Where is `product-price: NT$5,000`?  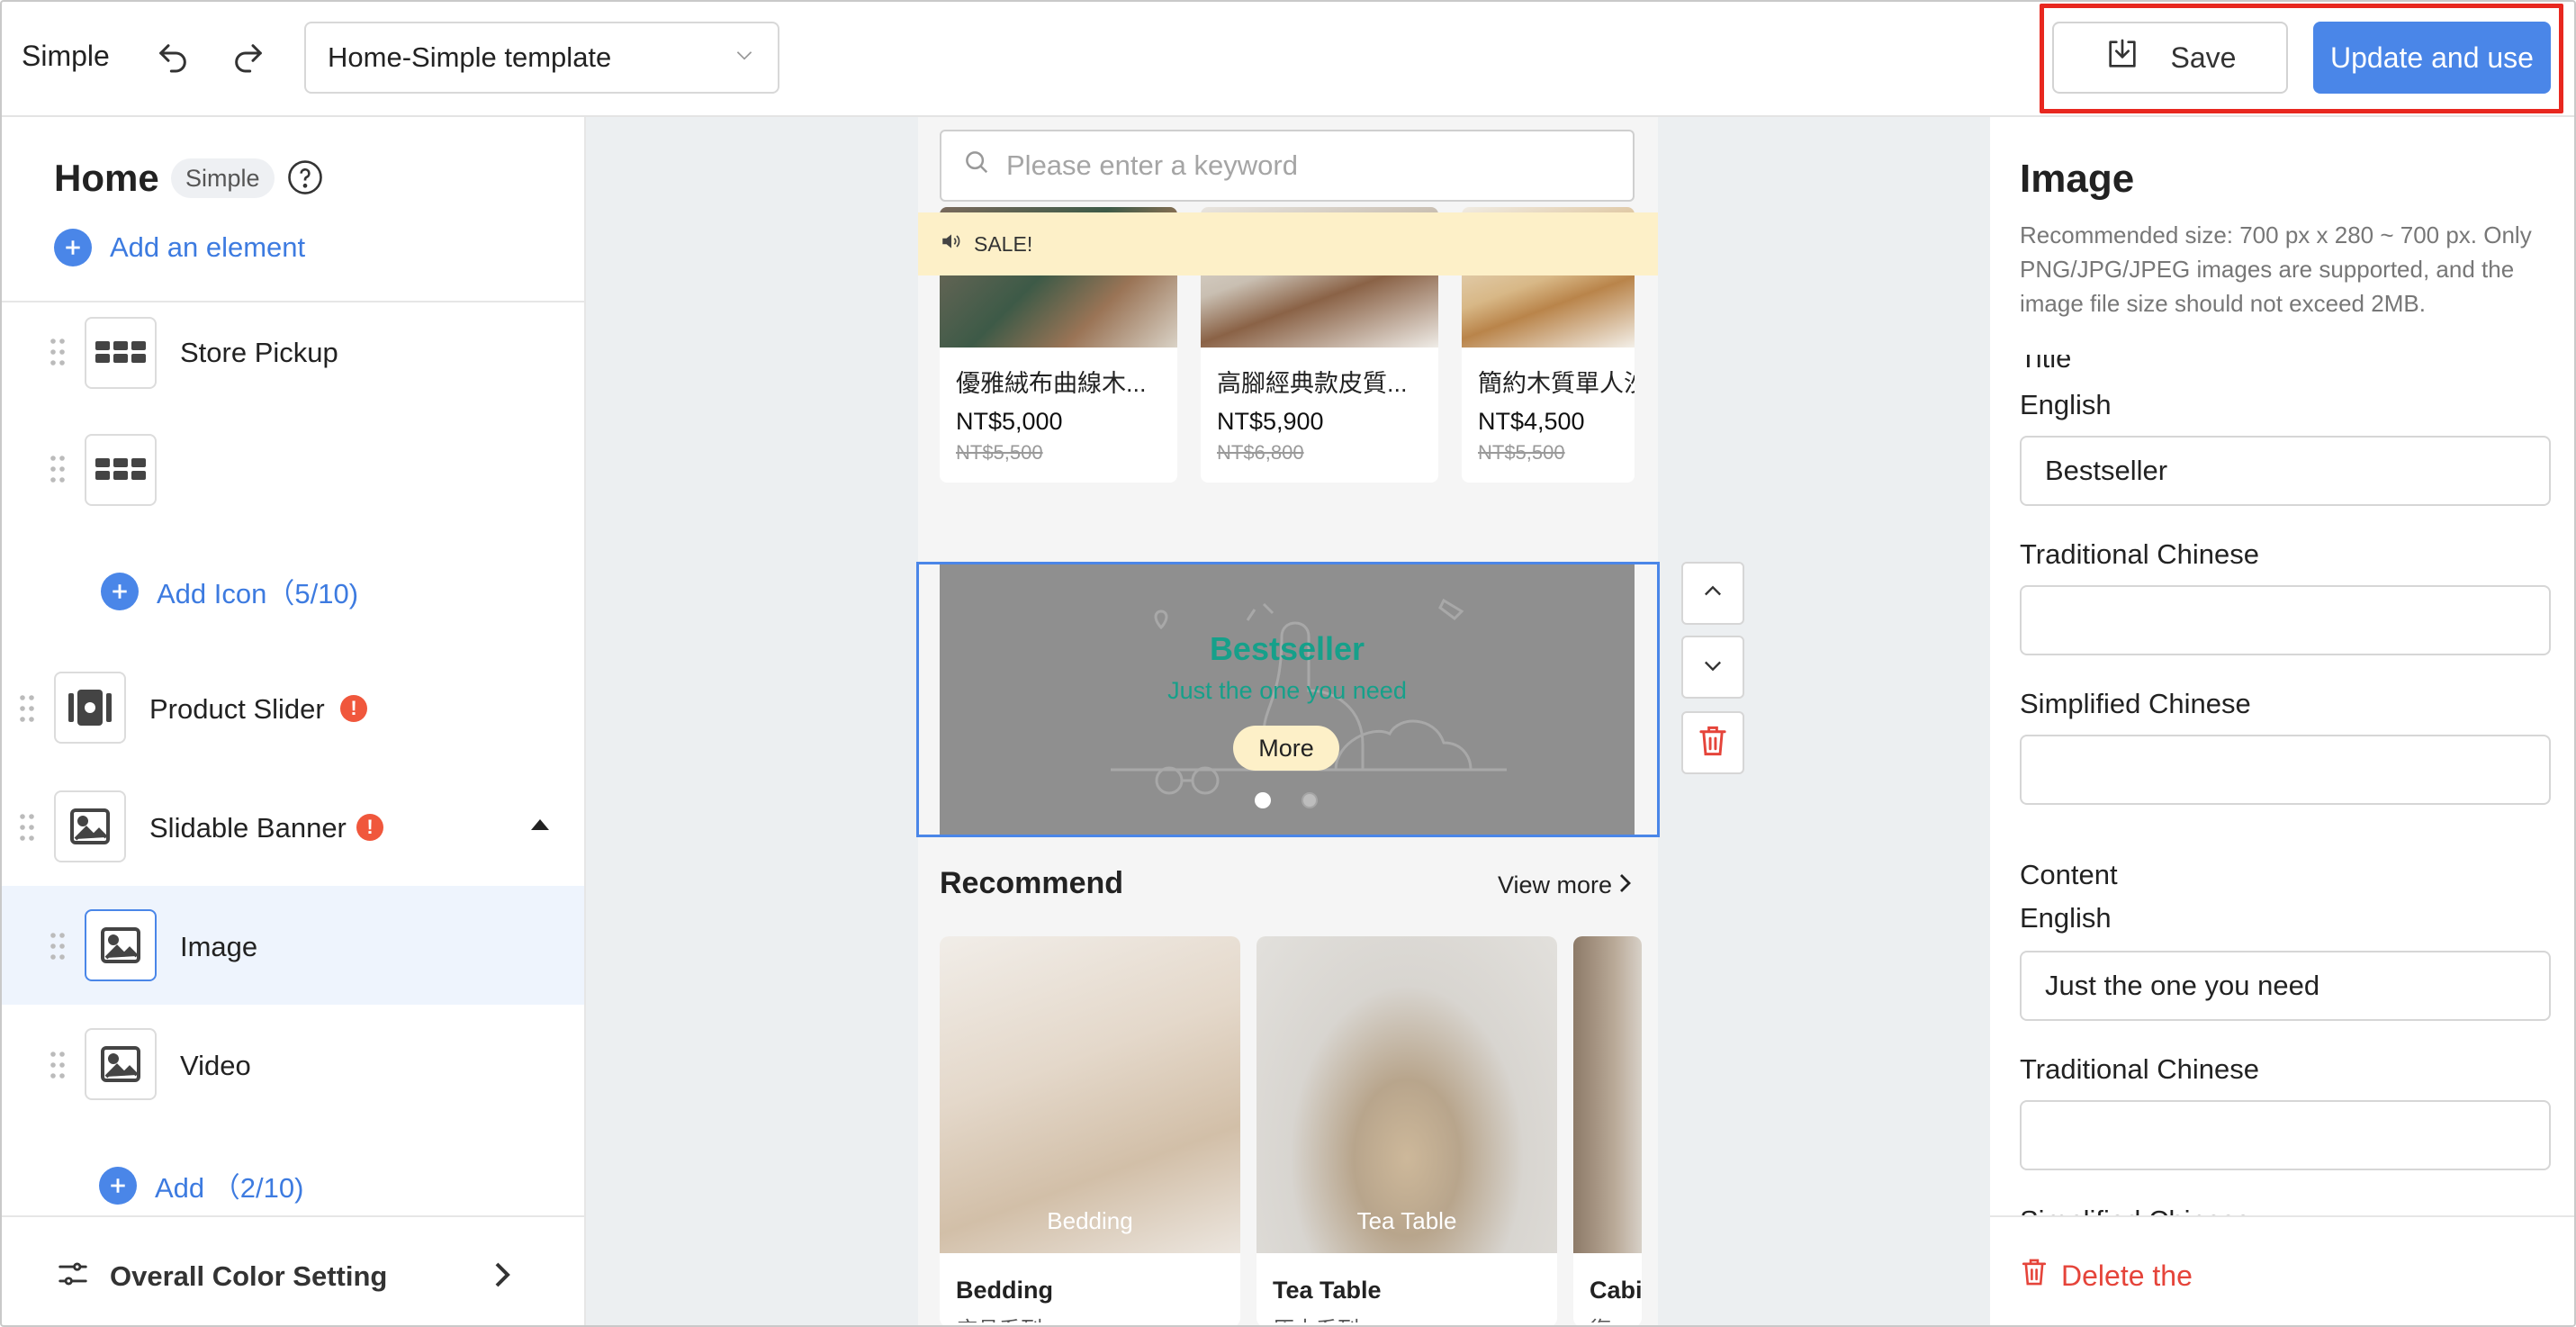
product-price: NT$5,000 is located at coordinates (1009, 421).